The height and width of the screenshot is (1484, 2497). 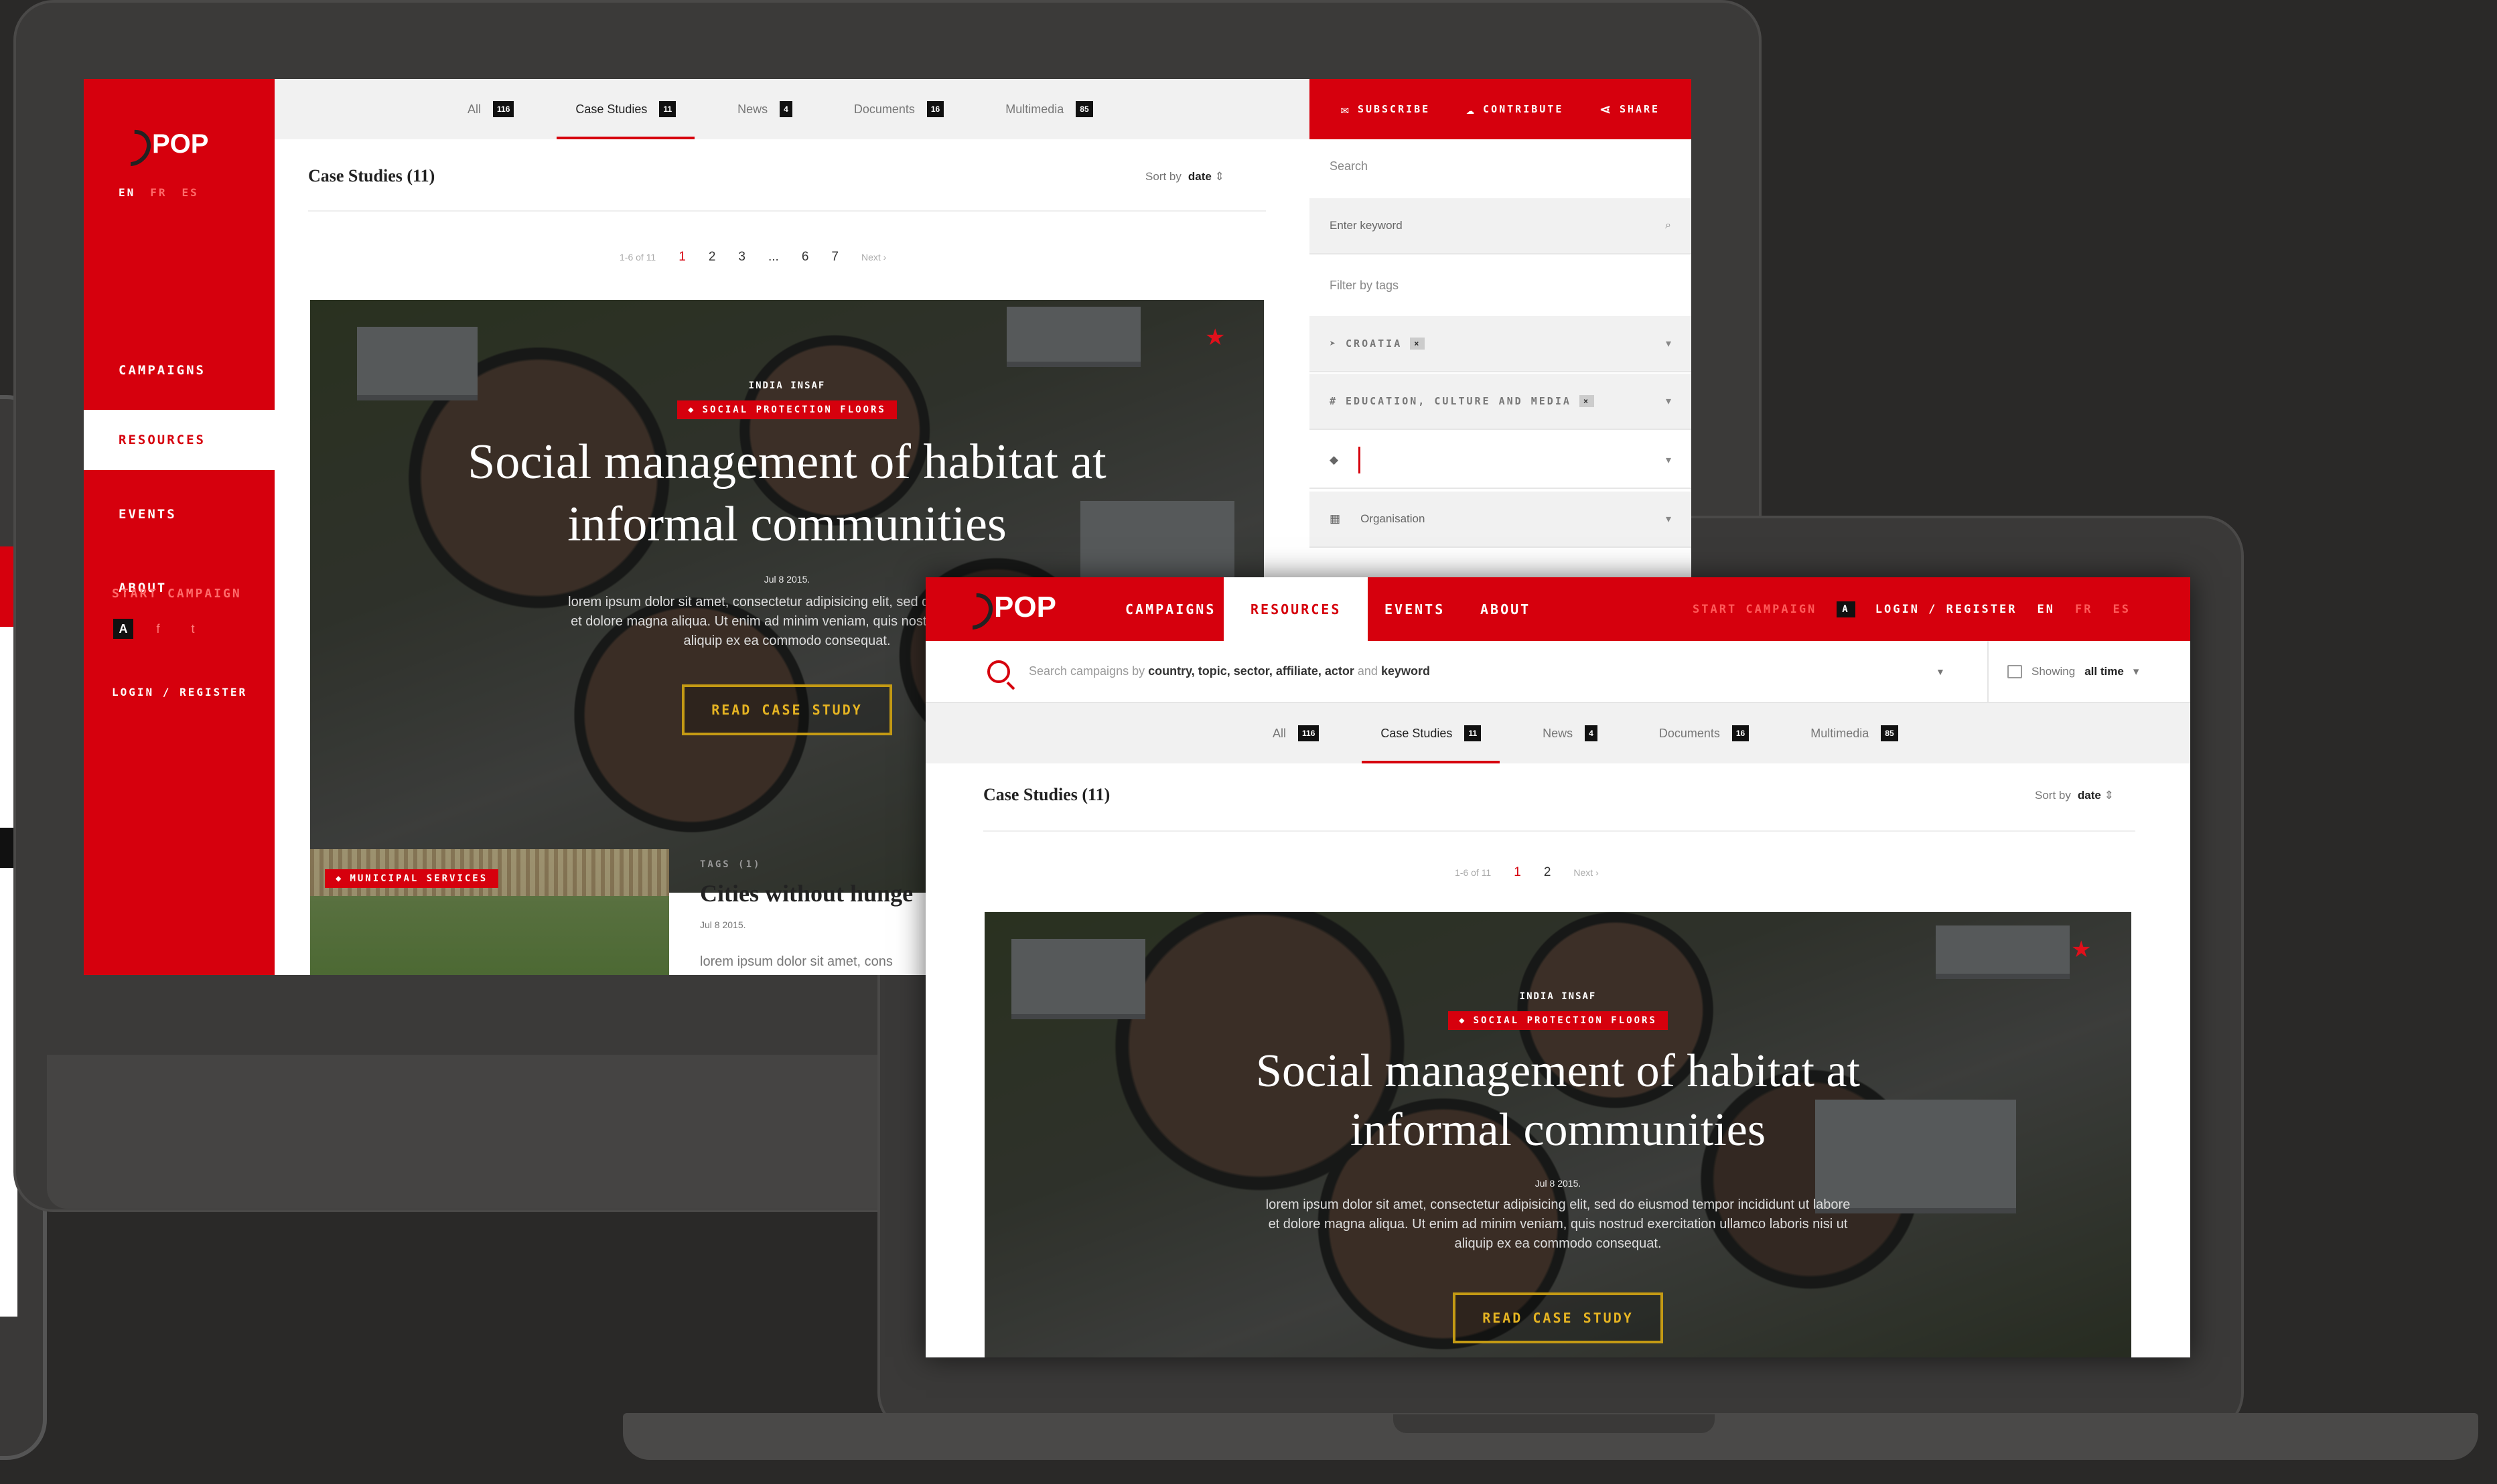 What do you see at coordinates (179, 370) in the screenshot?
I see `sidebar-item-campaigns: CAMPAIGNS` at bounding box center [179, 370].